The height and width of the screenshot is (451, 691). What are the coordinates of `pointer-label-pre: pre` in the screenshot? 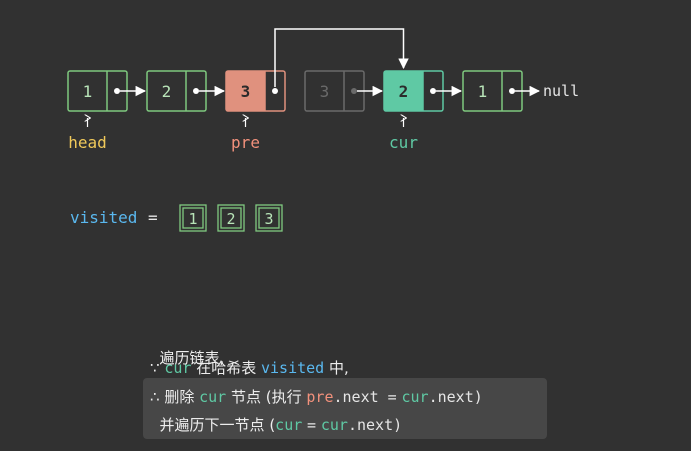 It's located at (245, 142).